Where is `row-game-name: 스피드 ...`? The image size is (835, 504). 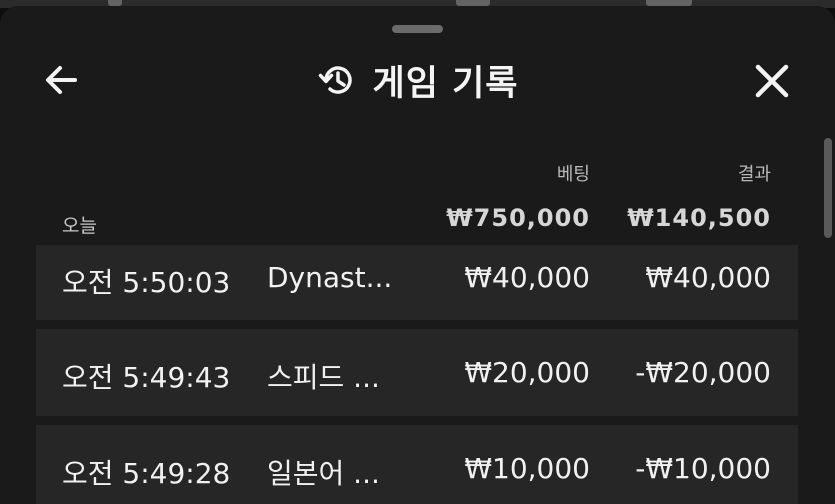
row-game-name: 스피드 ... is located at coordinates (323, 377).